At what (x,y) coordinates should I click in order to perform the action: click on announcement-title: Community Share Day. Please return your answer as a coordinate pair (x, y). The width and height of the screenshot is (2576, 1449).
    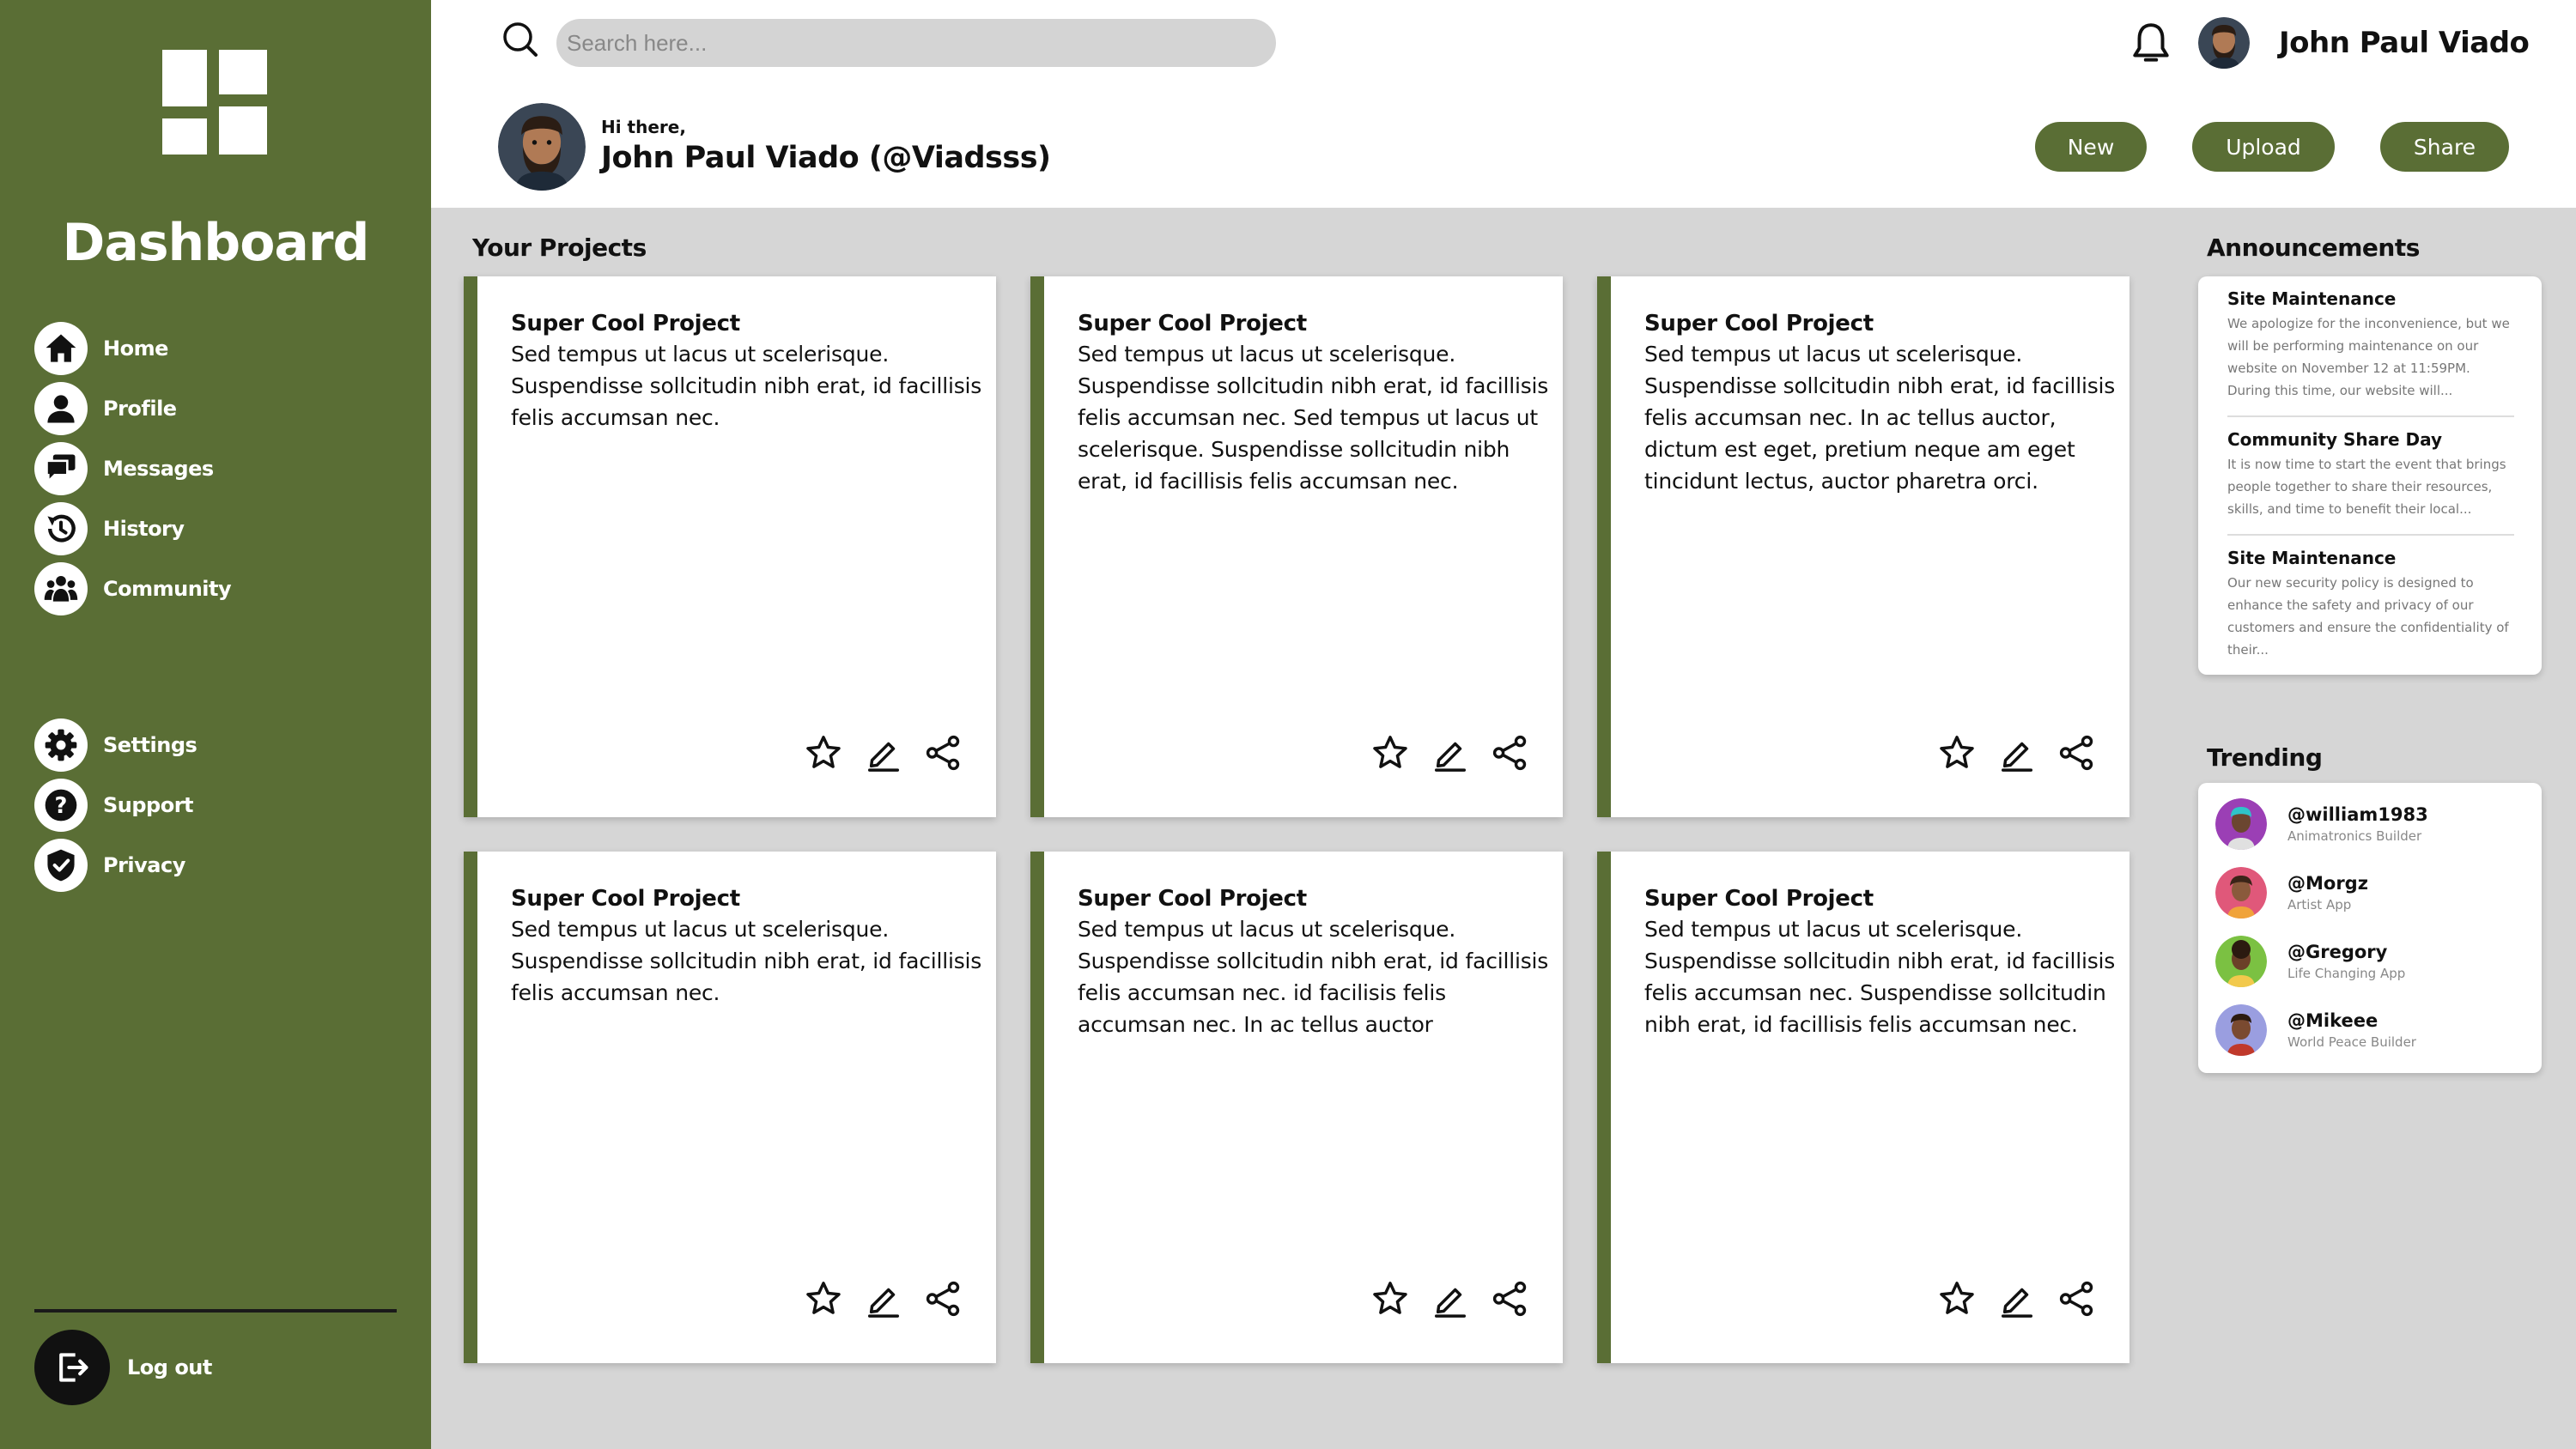
    Looking at the image, I should click on (2335, 439).